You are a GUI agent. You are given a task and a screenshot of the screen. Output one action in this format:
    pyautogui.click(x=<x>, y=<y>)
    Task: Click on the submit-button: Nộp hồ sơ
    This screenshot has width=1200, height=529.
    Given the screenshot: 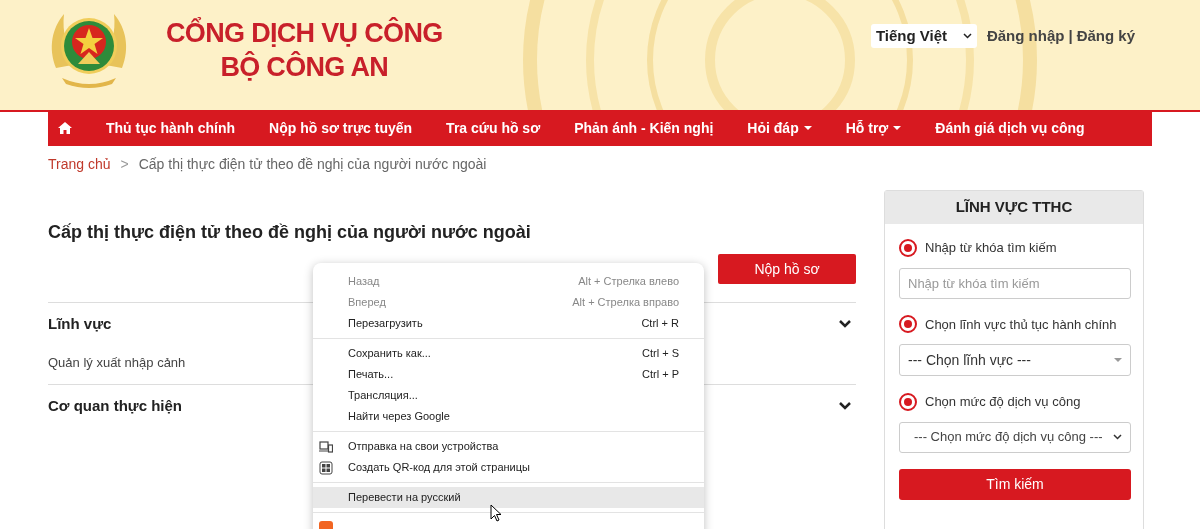 What is the action you would take?
    pyautogui.click(x=787, y=269)
    